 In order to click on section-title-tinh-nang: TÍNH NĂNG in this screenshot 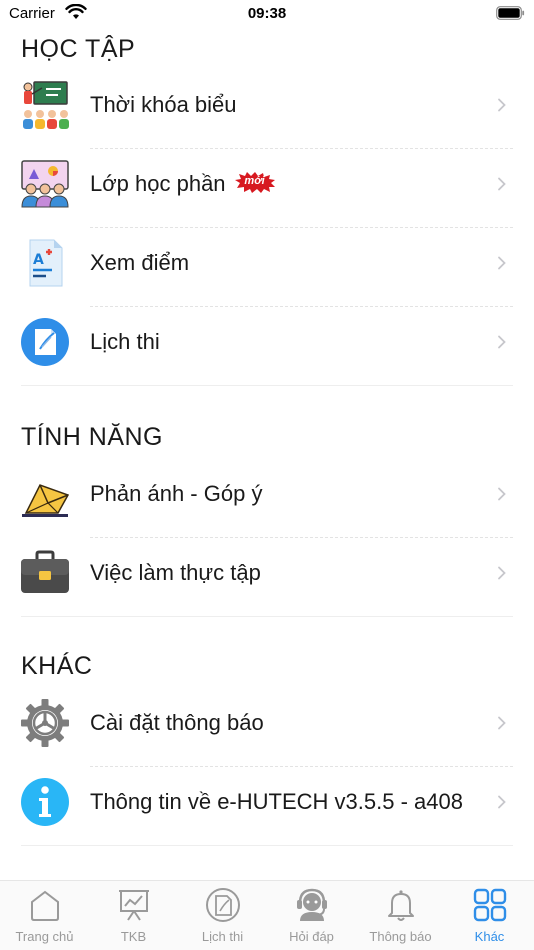, I will do `click(92, 437)`.